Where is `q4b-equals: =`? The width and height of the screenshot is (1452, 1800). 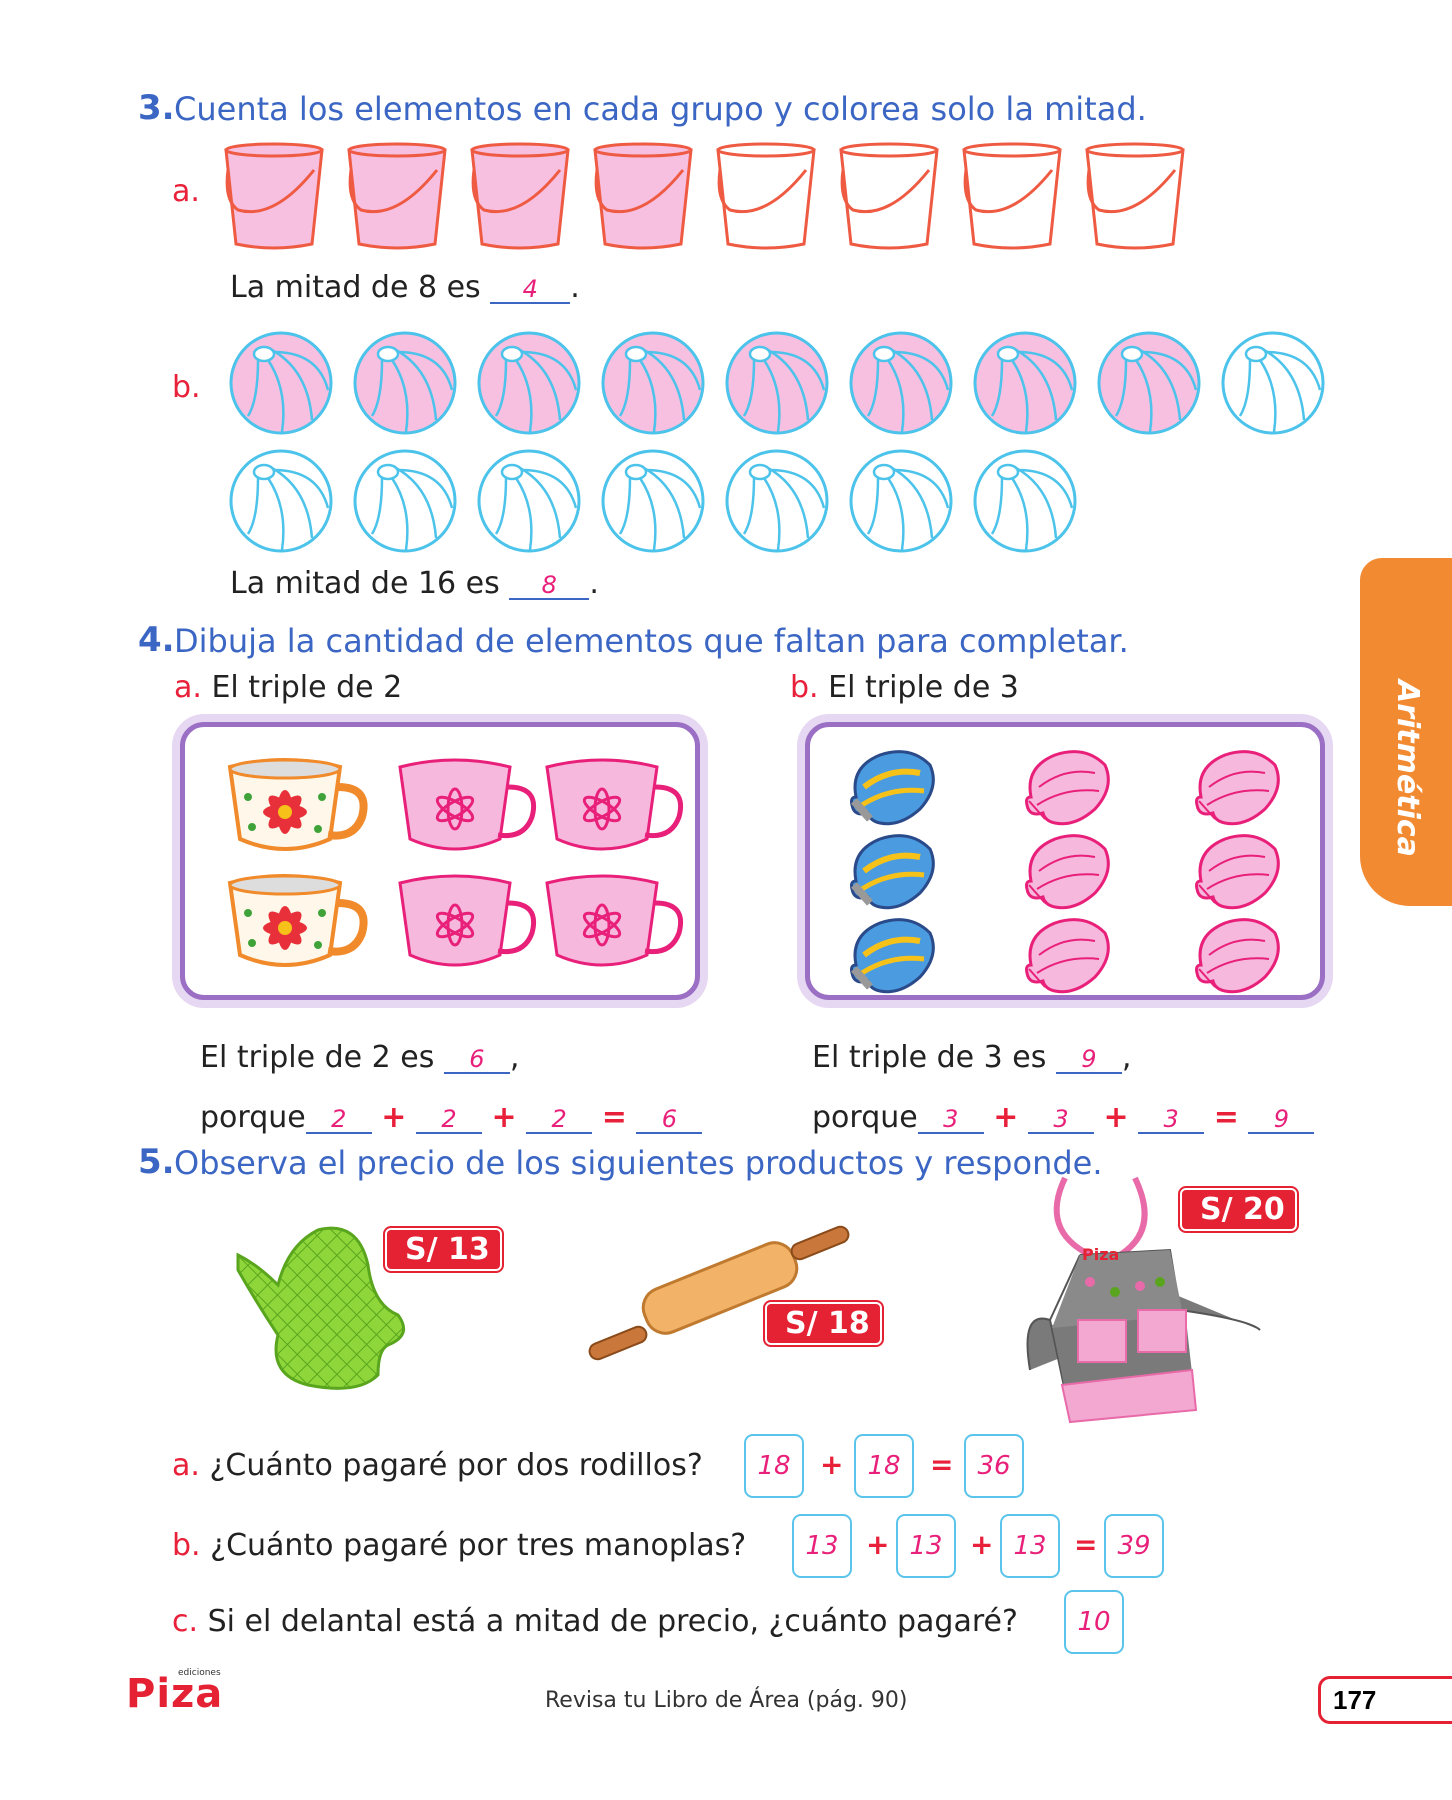
q4b-equals: = is located at coordinates (1226, 1117).